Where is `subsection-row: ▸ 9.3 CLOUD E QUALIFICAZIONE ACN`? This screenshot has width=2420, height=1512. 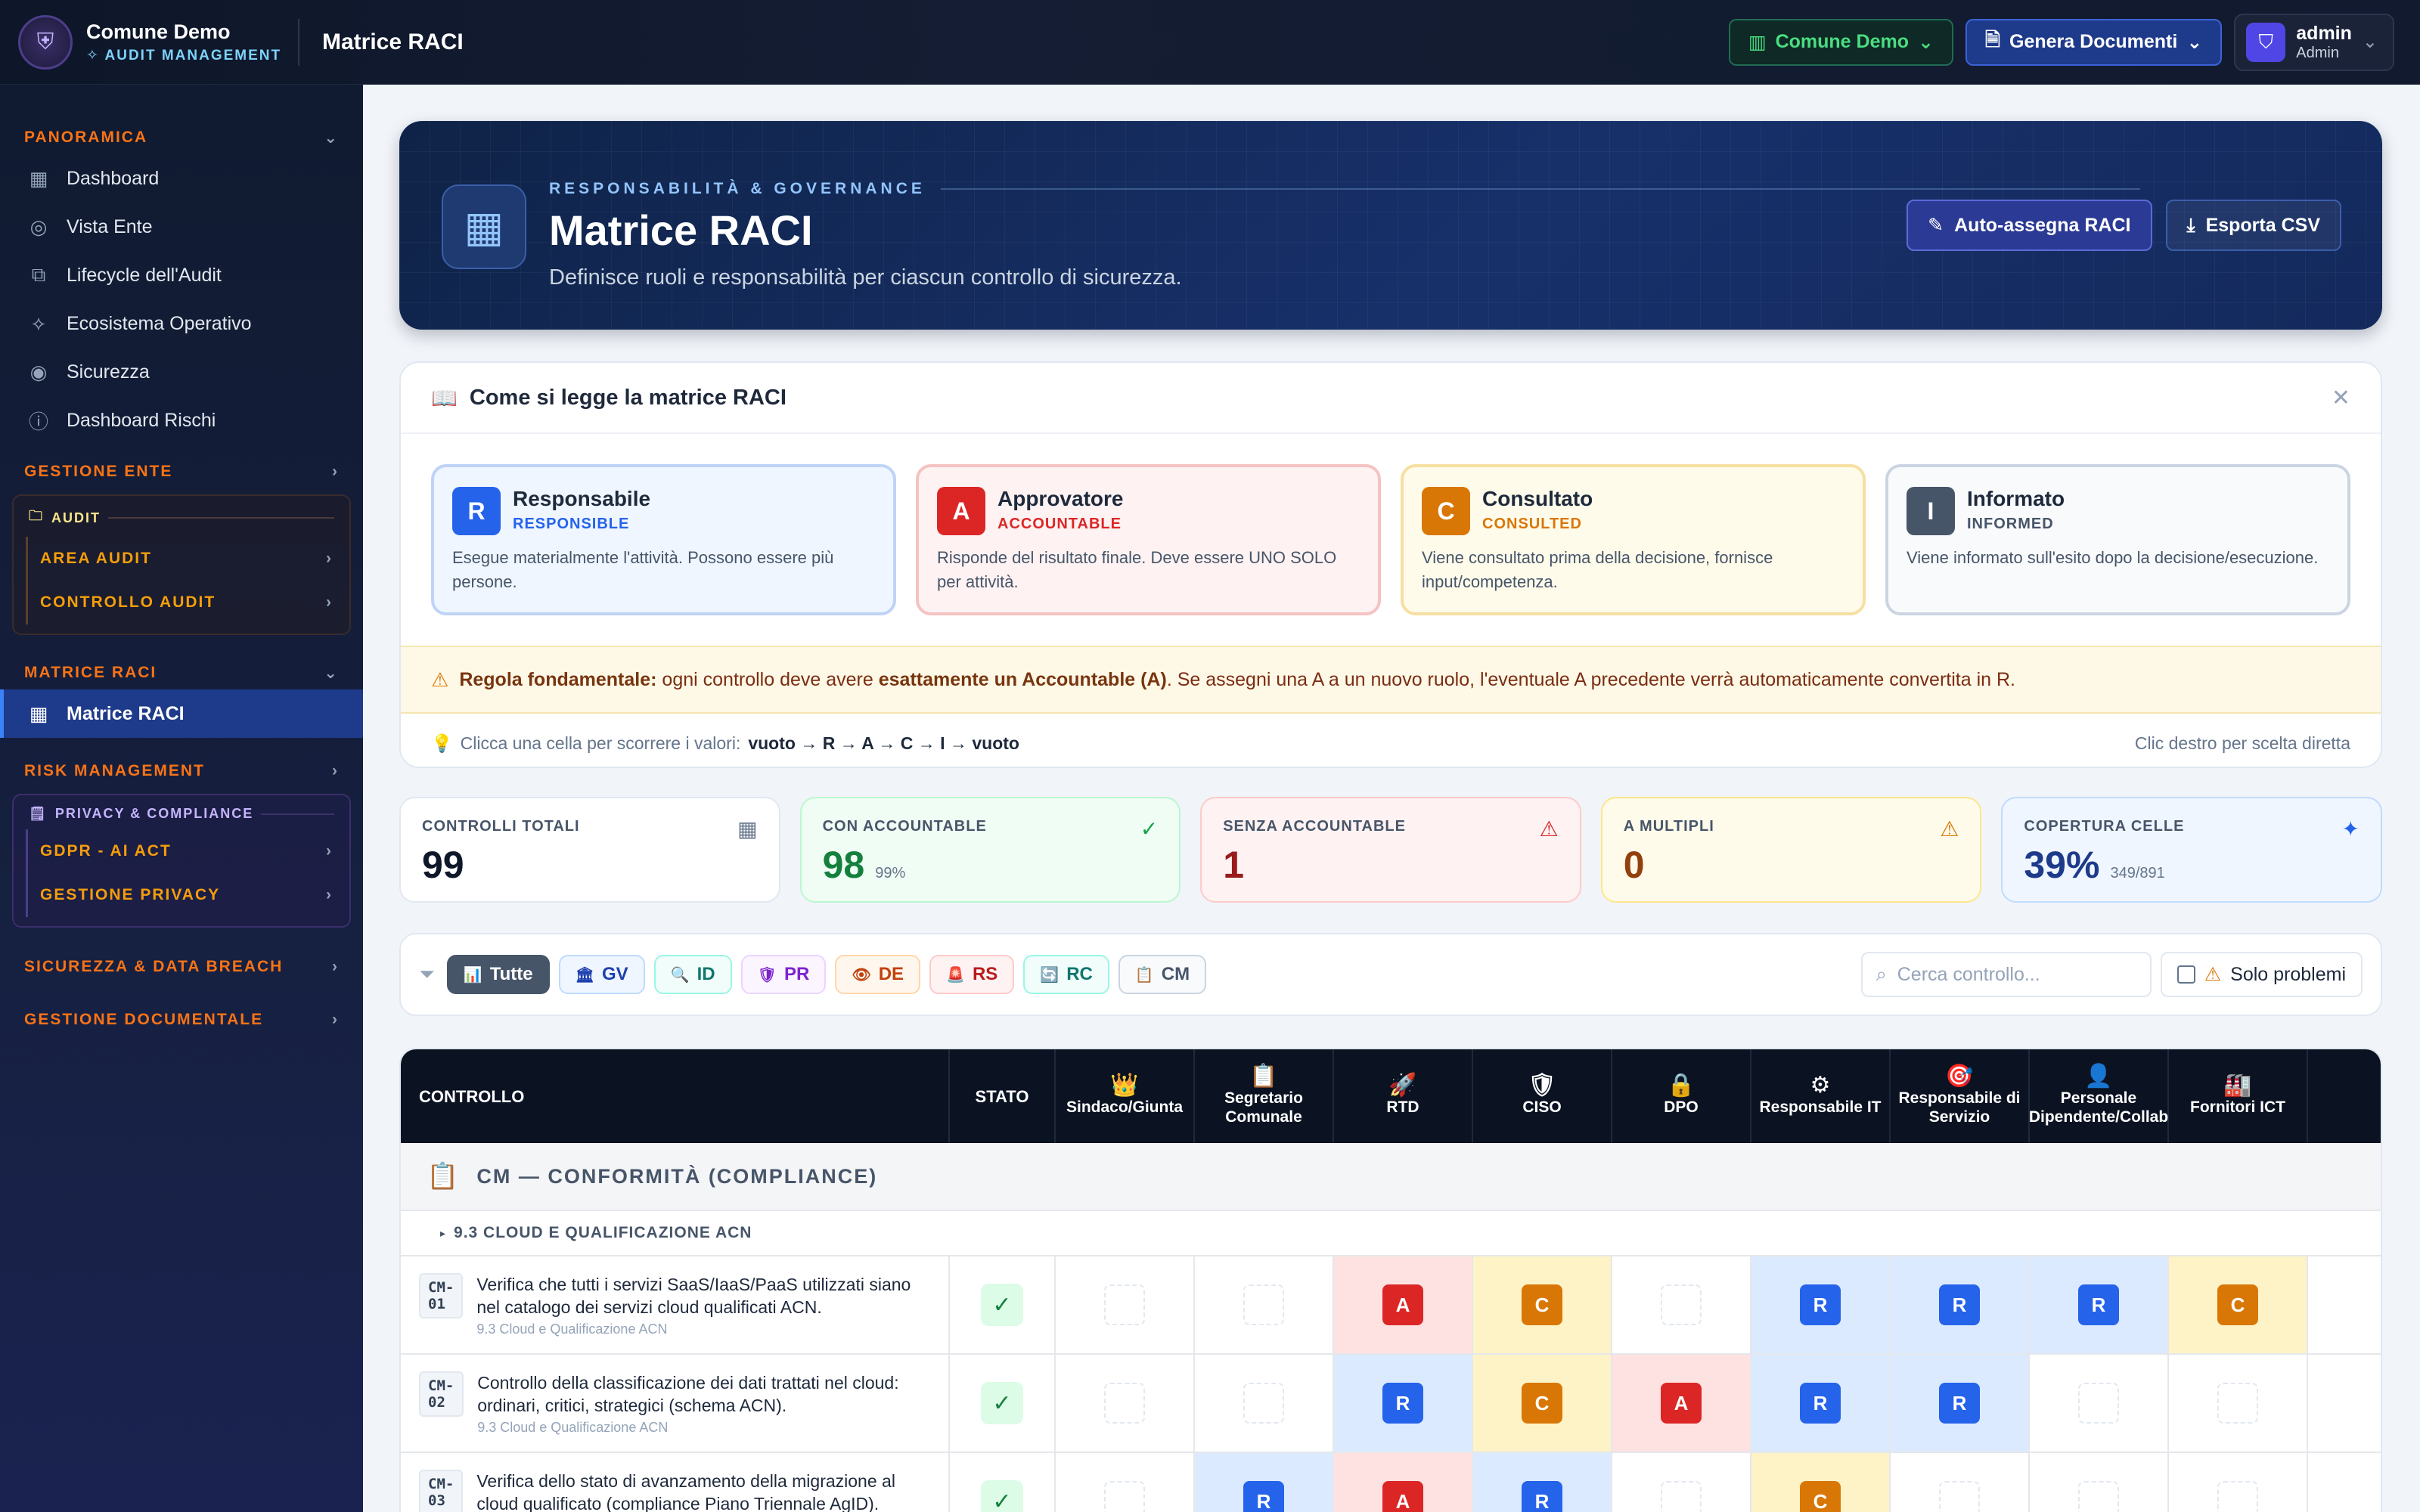 subsection-row: ▸ 9.3 CLOUD E QUALIFICAZIONE ACN is located at coordinates (1391, 1233).